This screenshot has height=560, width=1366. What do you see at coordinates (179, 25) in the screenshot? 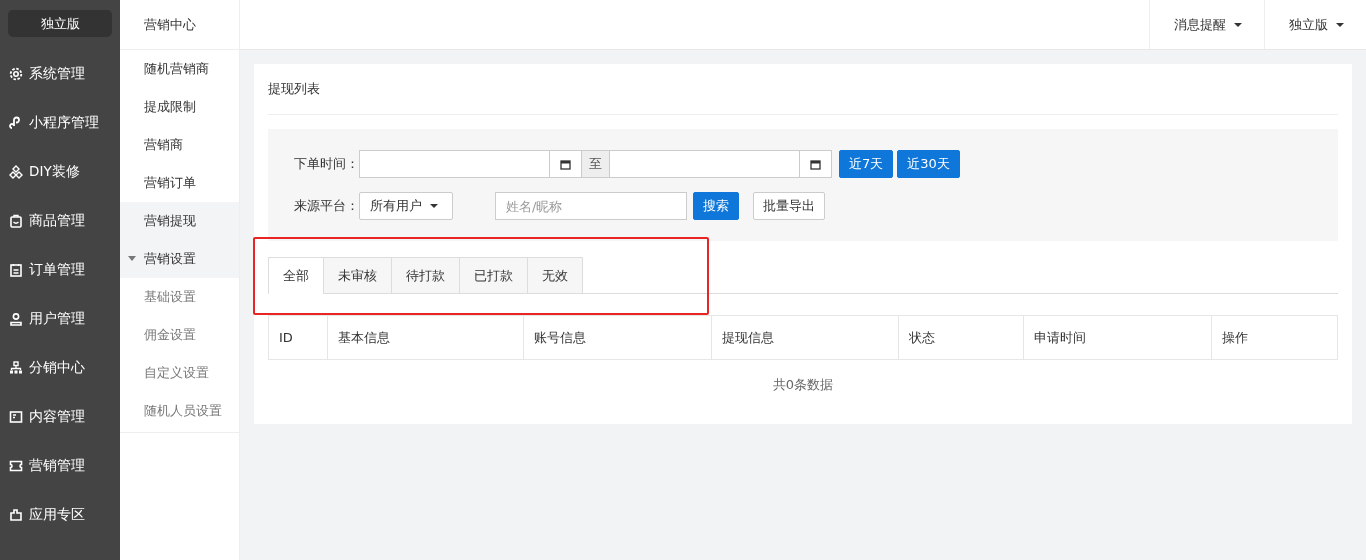
I see `submenu-title: 营销中心` at bounding box center [179, 25].